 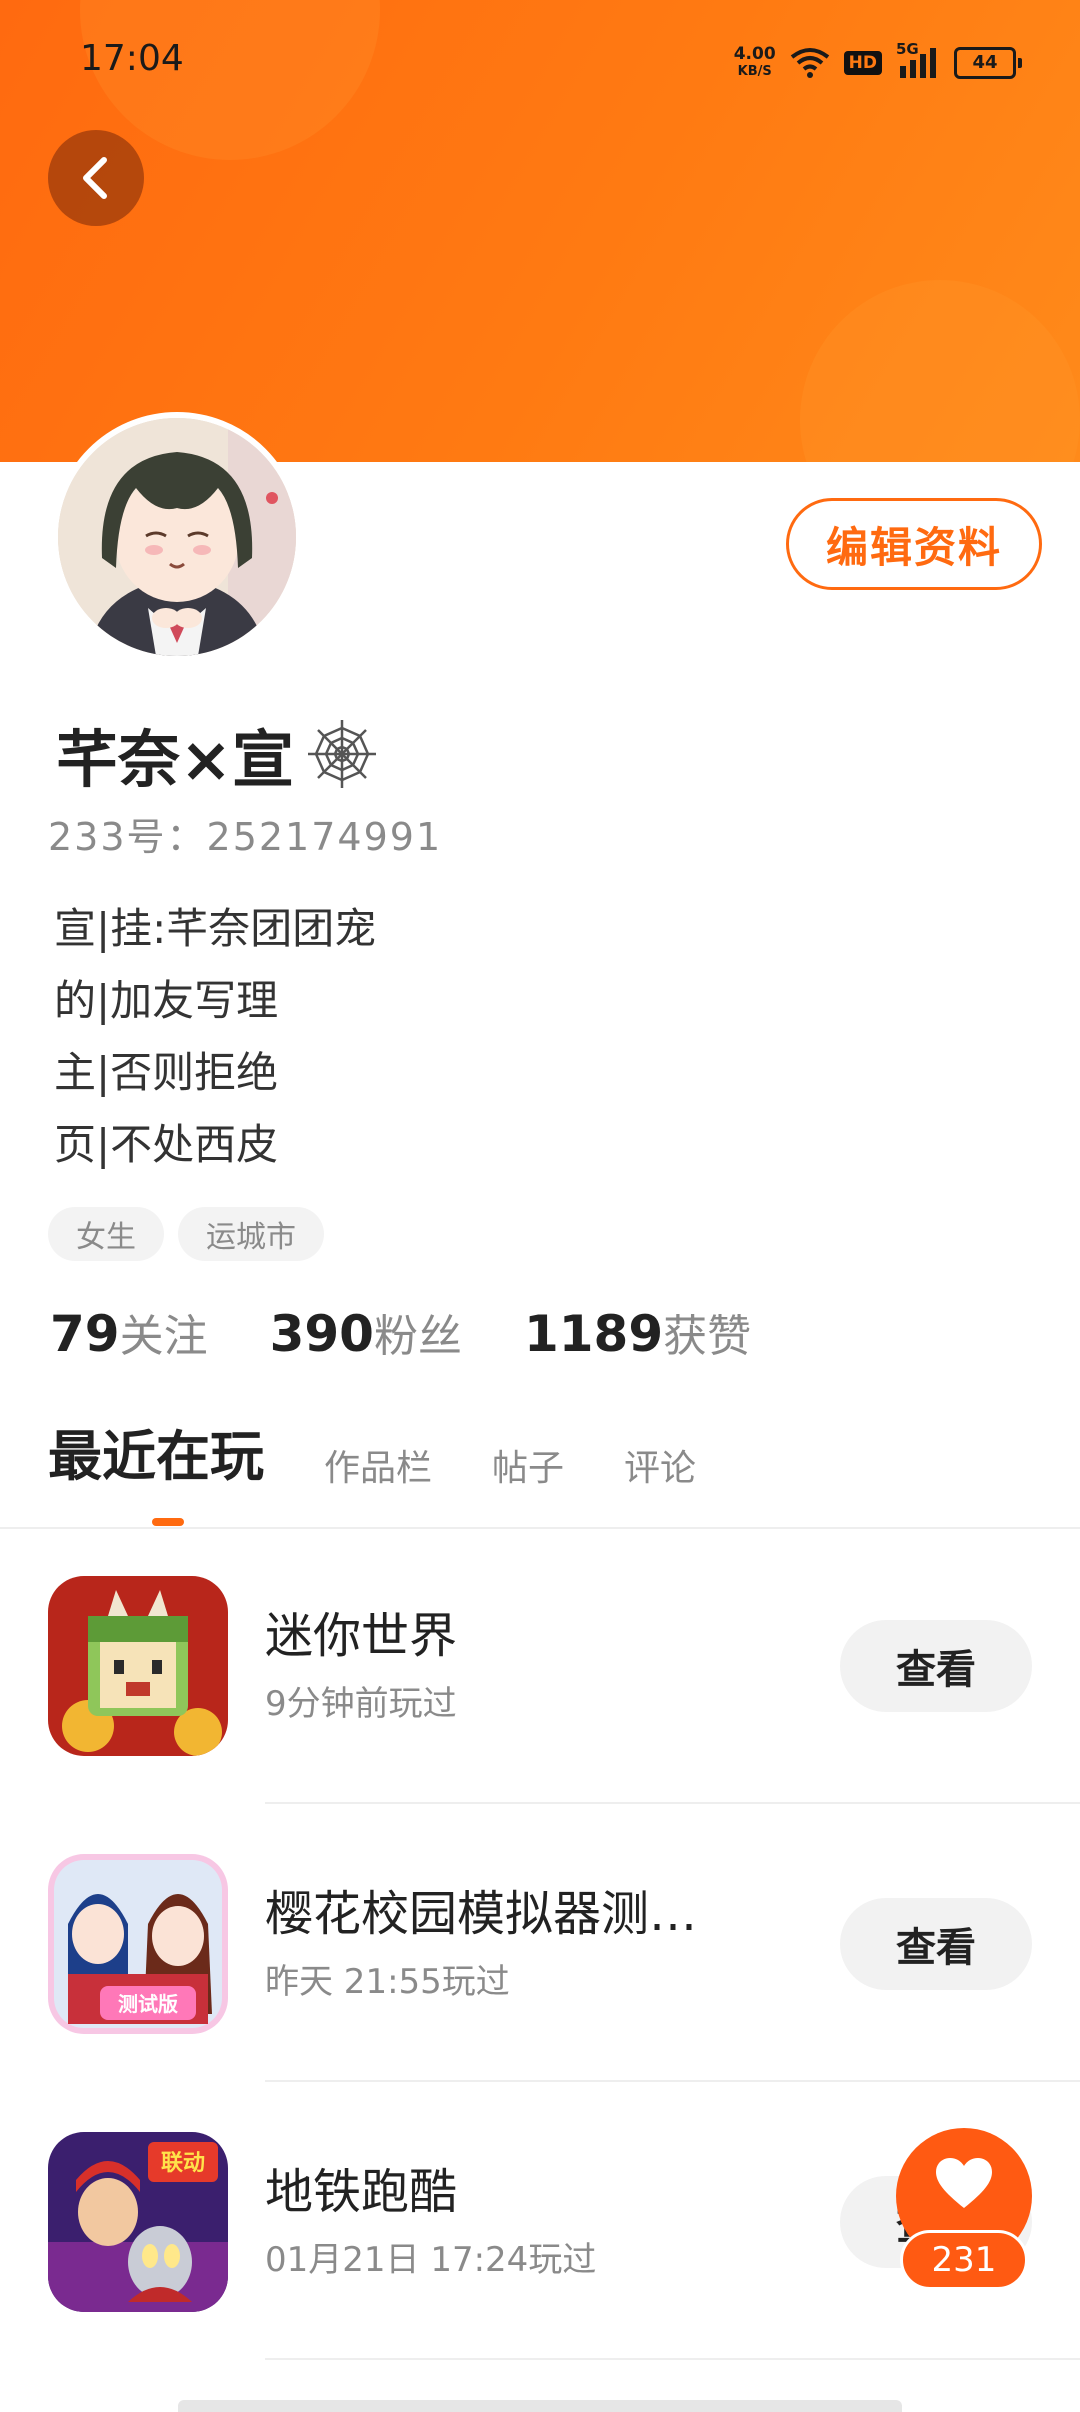 I want to click on svg-text: 测试版, so click(x=148, y=2004).